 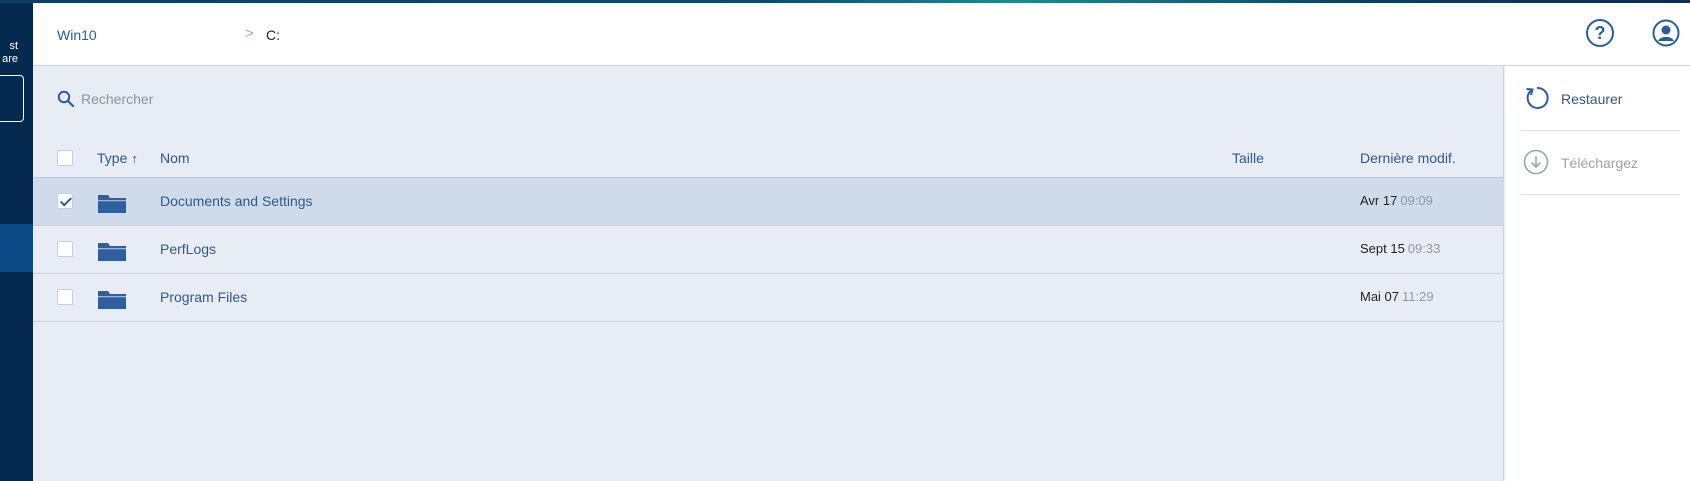 What do you see at coordinates (66, 99) in the screenshot?
I see `search-icon` at bounding box center [66, 99].